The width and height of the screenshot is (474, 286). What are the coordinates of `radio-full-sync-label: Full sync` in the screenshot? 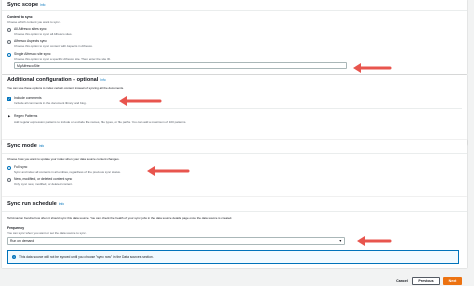 It's located at (21, 167).